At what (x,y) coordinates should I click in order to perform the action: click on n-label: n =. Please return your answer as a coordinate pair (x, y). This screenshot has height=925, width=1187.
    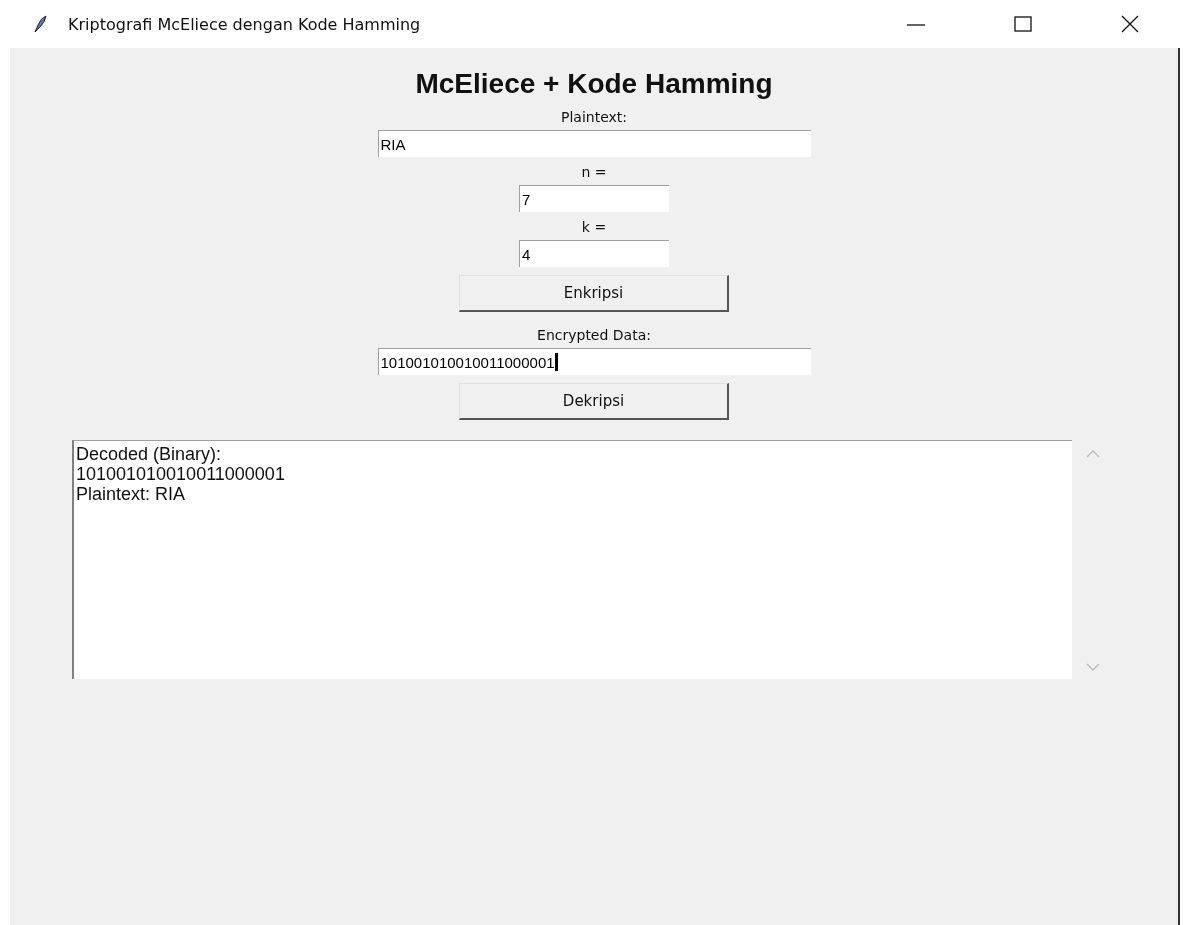
    Looking at the image, I should click on (594, 172).